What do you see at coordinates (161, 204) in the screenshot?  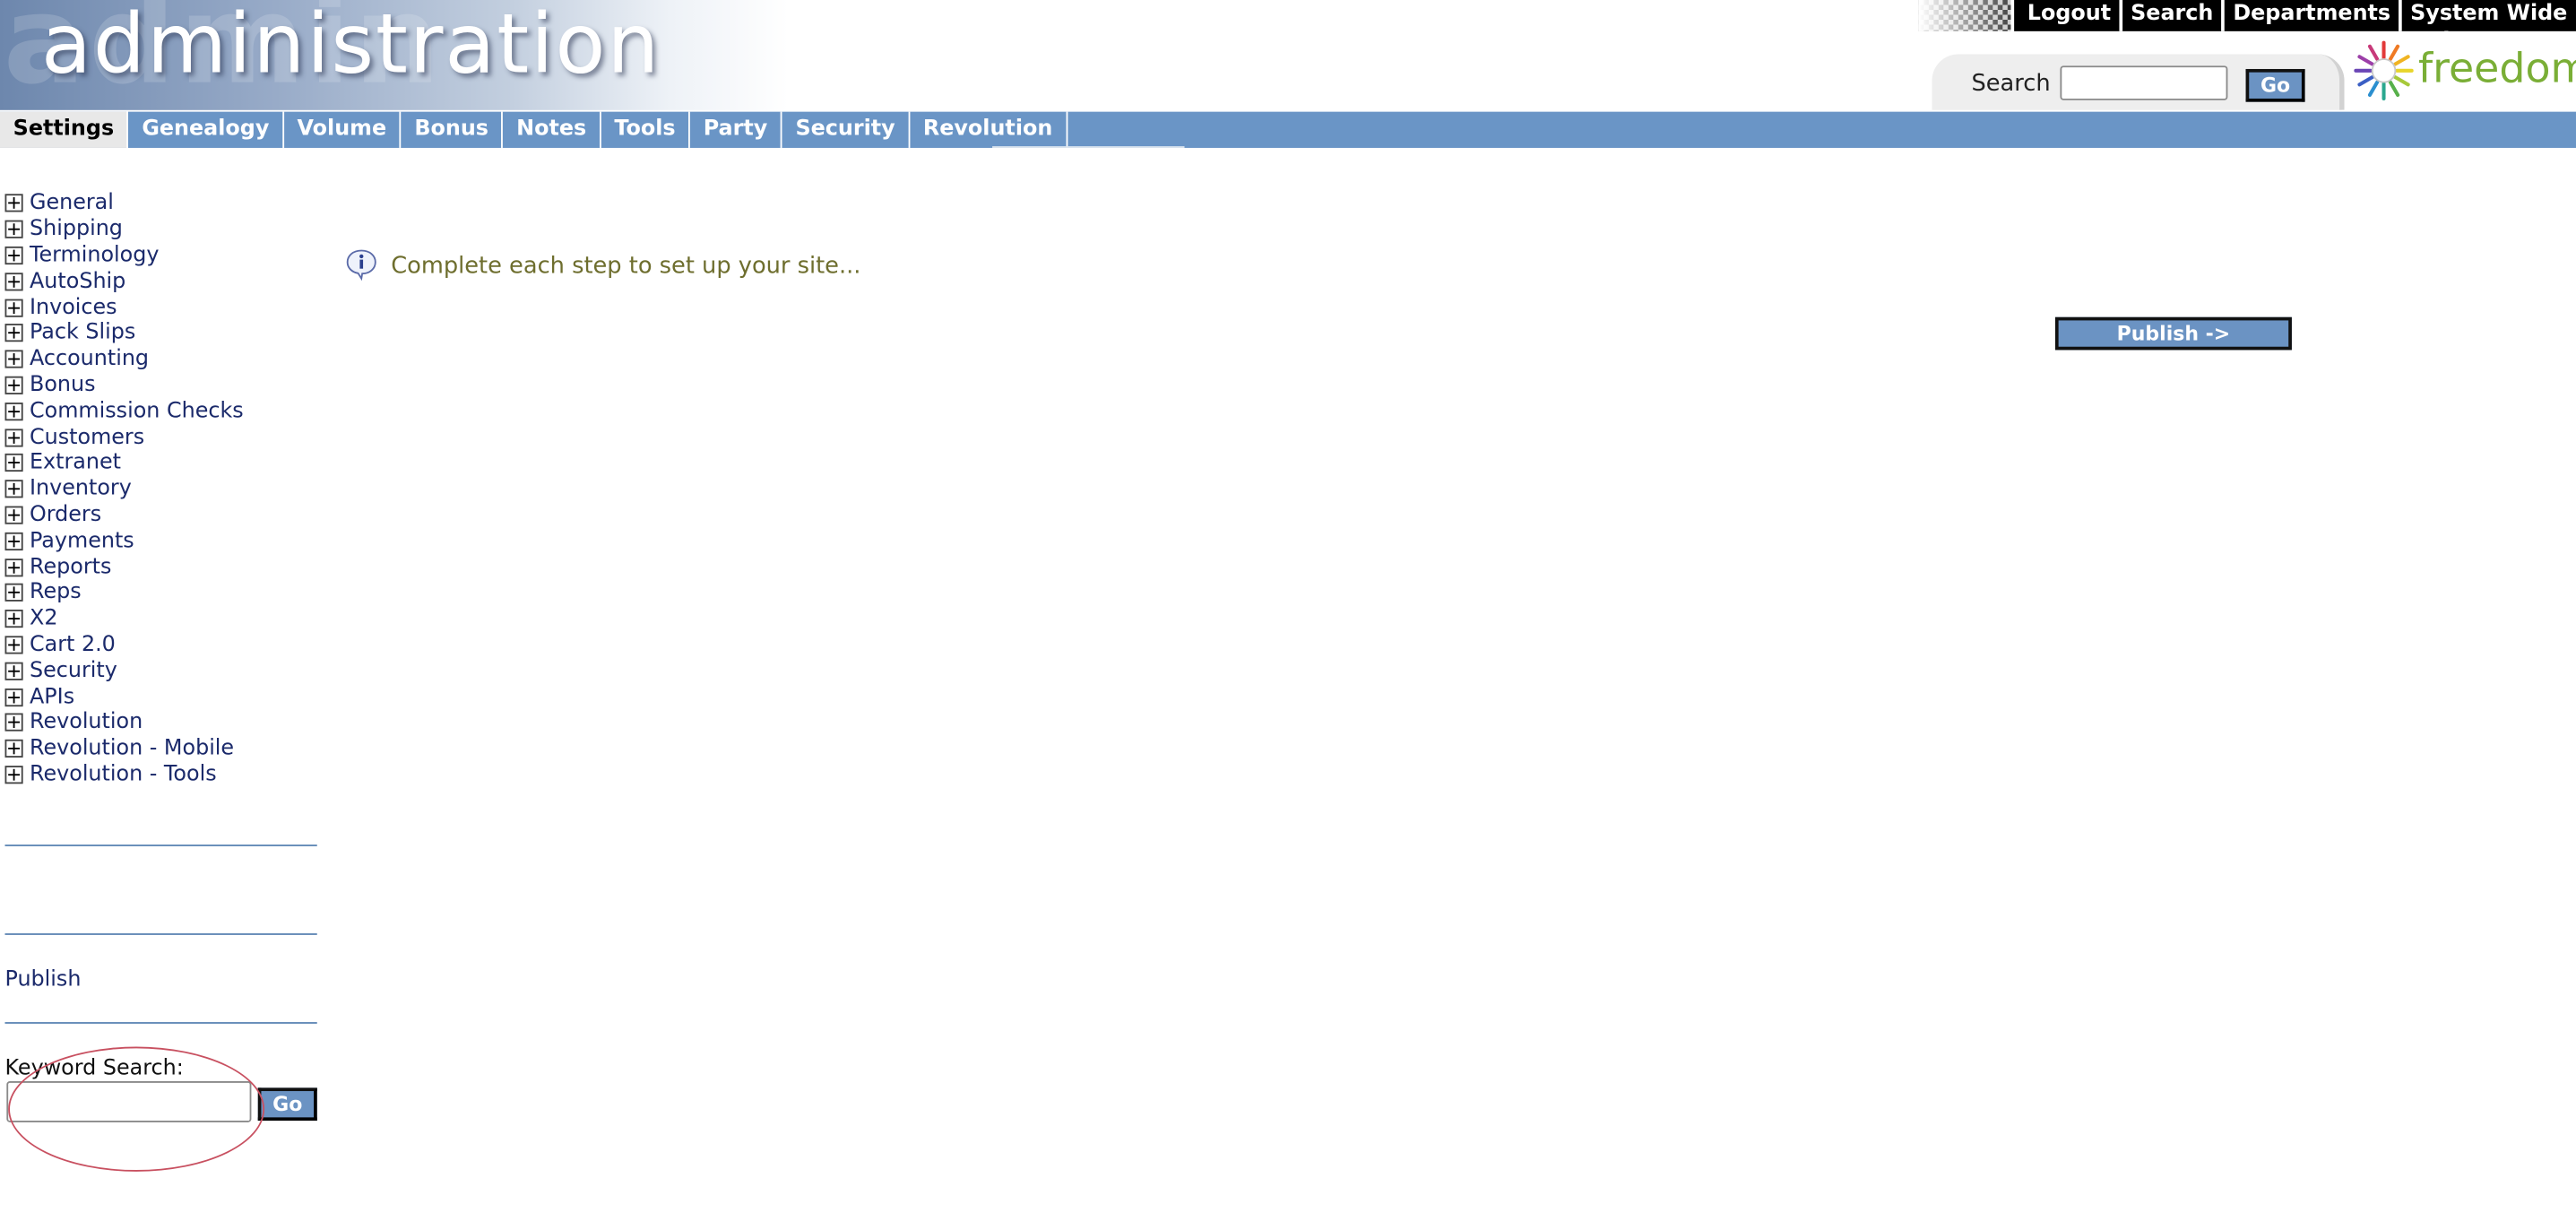 I see `sidebar-item-general: General` at bounding box center [161, 204].